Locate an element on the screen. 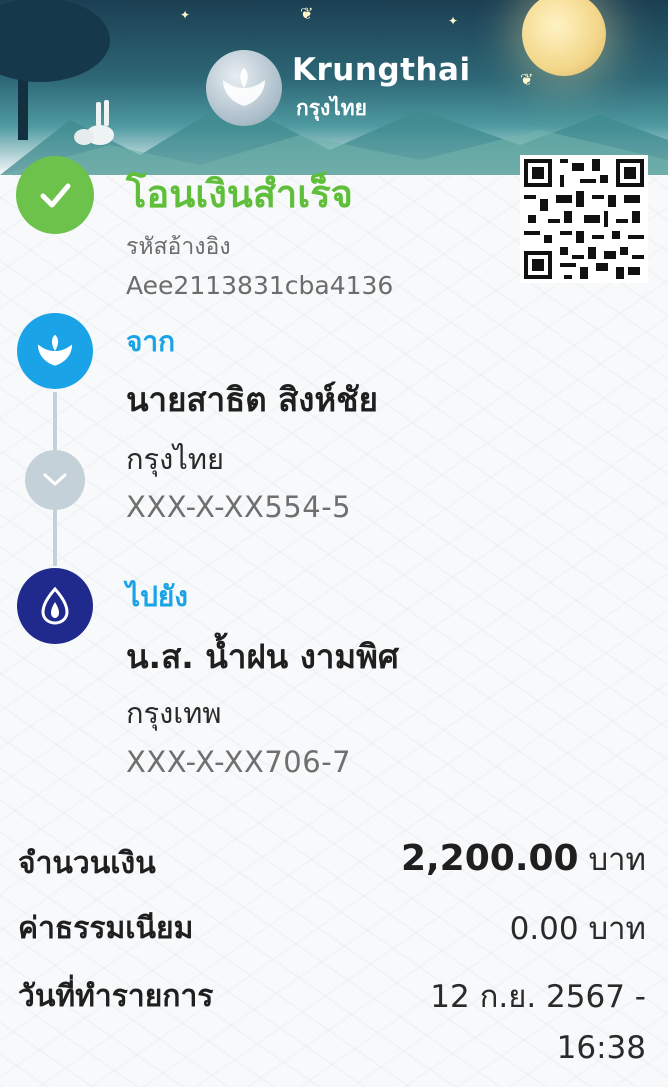 This screenshot has height=1087, width=668. recipient-account: XXX-X-XX706-7 is located at coordinates (239, 762).